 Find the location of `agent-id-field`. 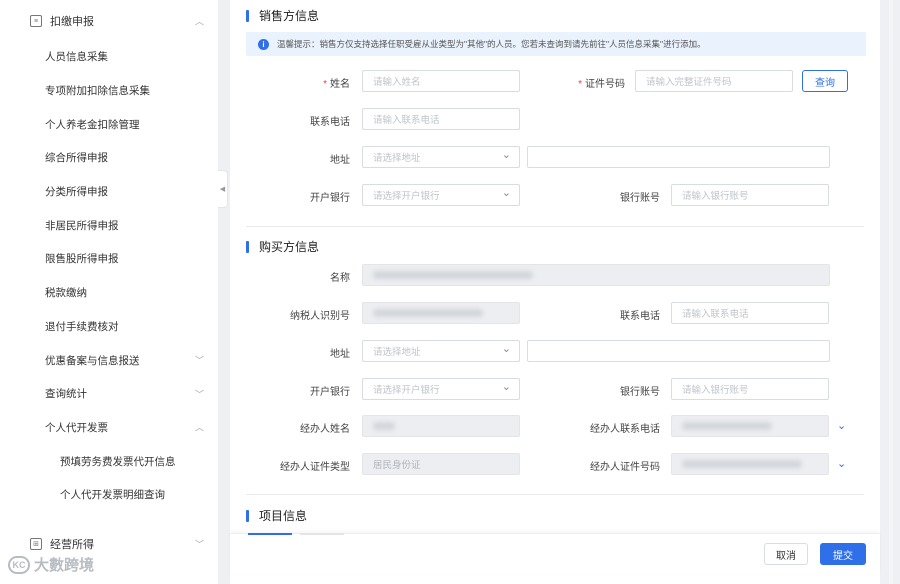

agent-id-field is located at coordinates (750, 464).